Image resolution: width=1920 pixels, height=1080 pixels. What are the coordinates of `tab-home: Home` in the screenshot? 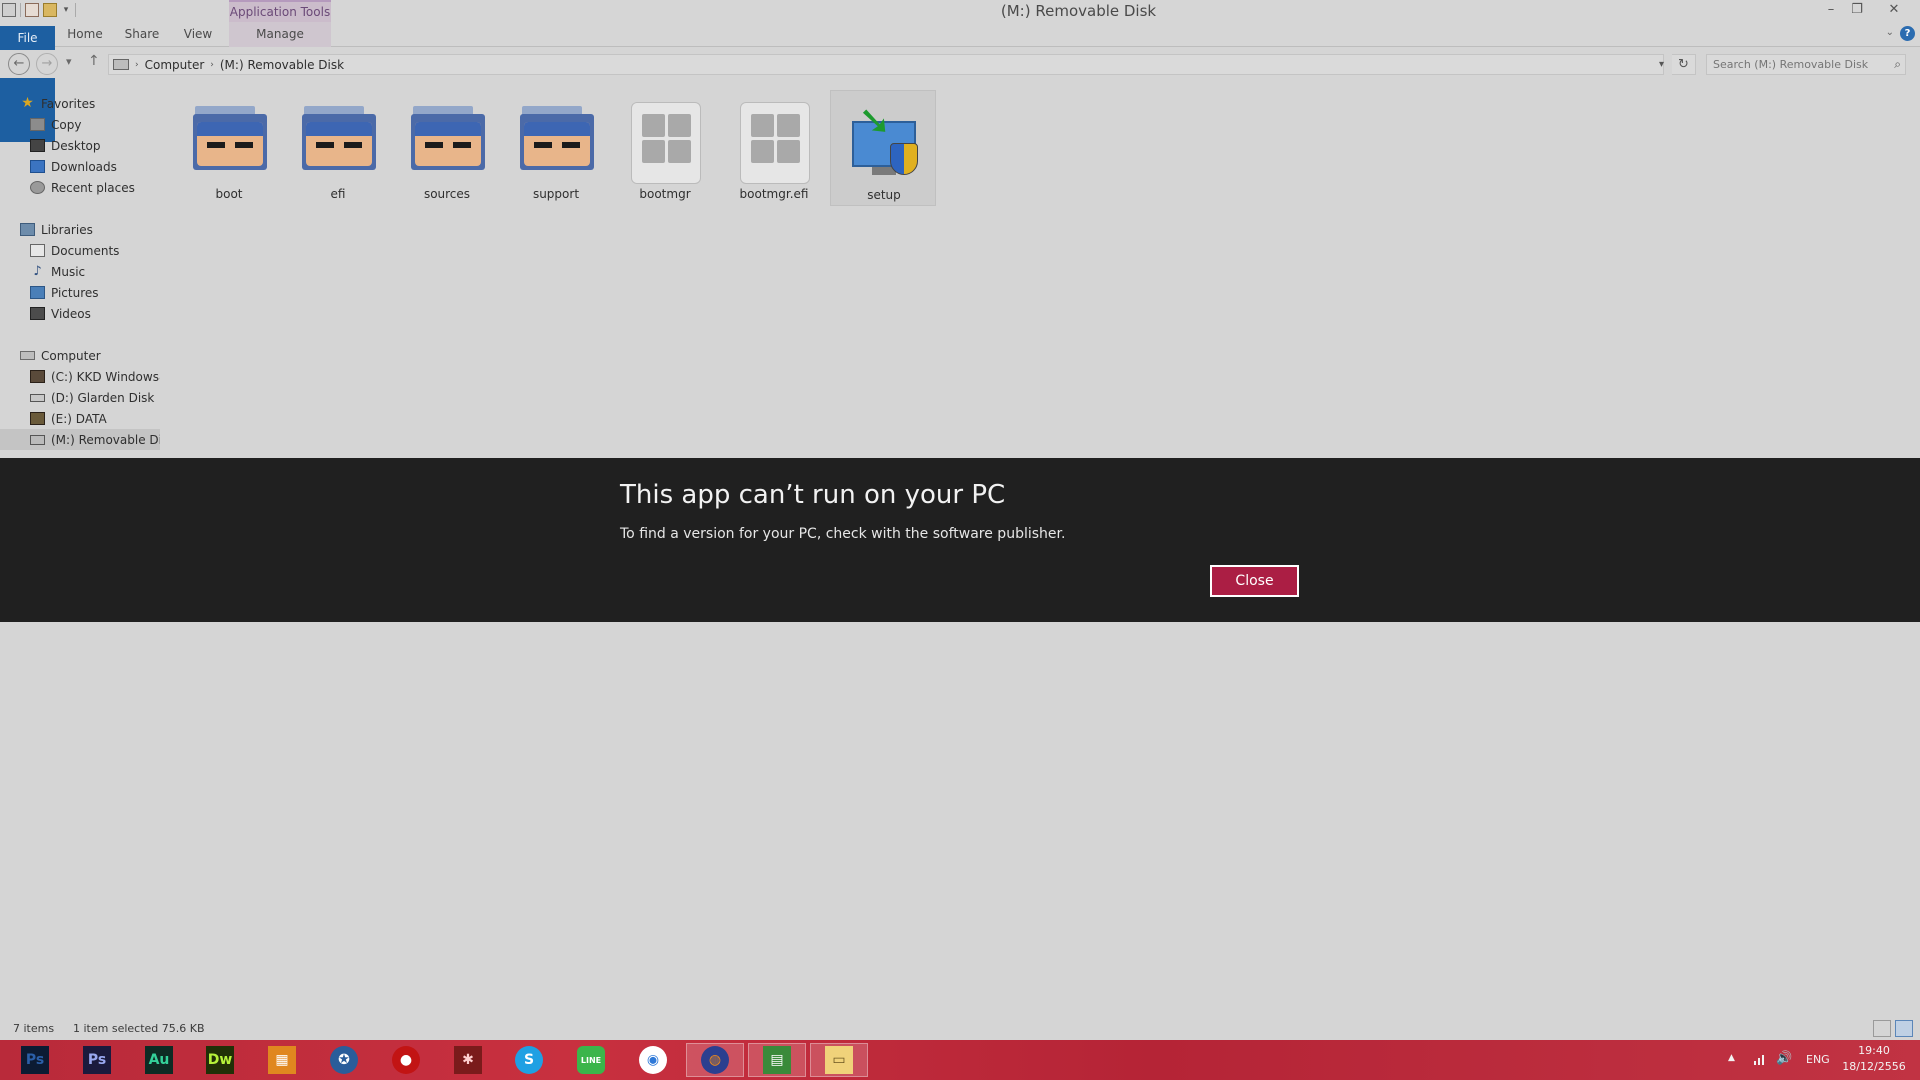 It's located at (85, 34).